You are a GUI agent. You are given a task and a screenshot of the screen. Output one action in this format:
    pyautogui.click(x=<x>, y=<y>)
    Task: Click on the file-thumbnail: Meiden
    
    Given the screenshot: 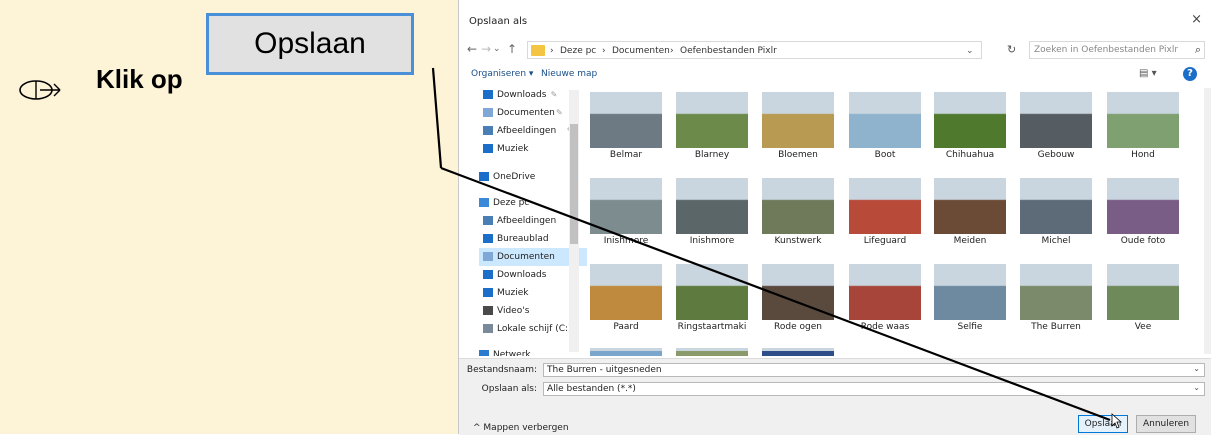 What is the action you would take?
    pyautogui.click(x=970, y=212)
    